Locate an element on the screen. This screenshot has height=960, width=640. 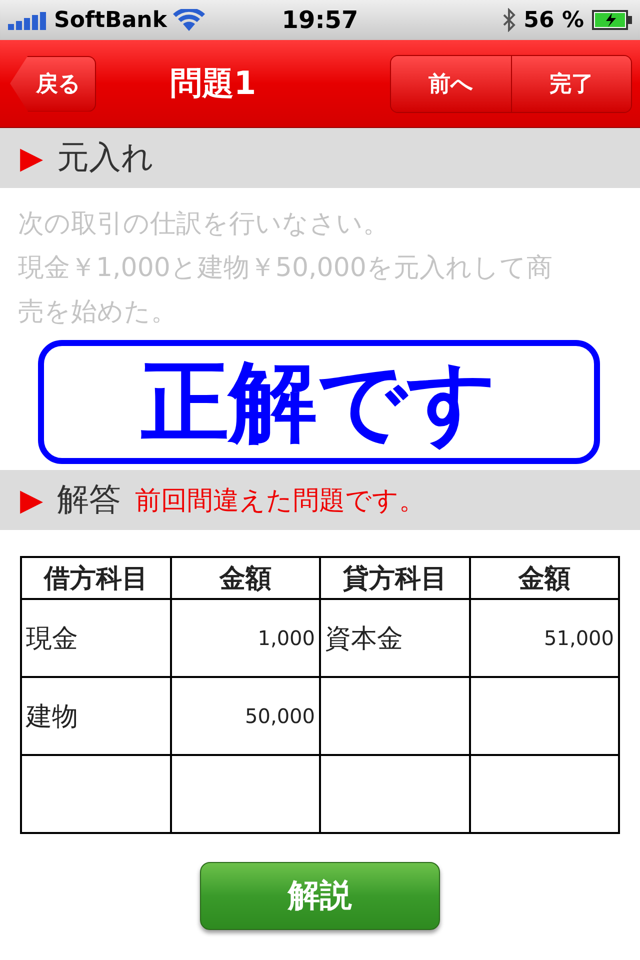
table-cell: 1,000 is located at coordinates (245, 638).